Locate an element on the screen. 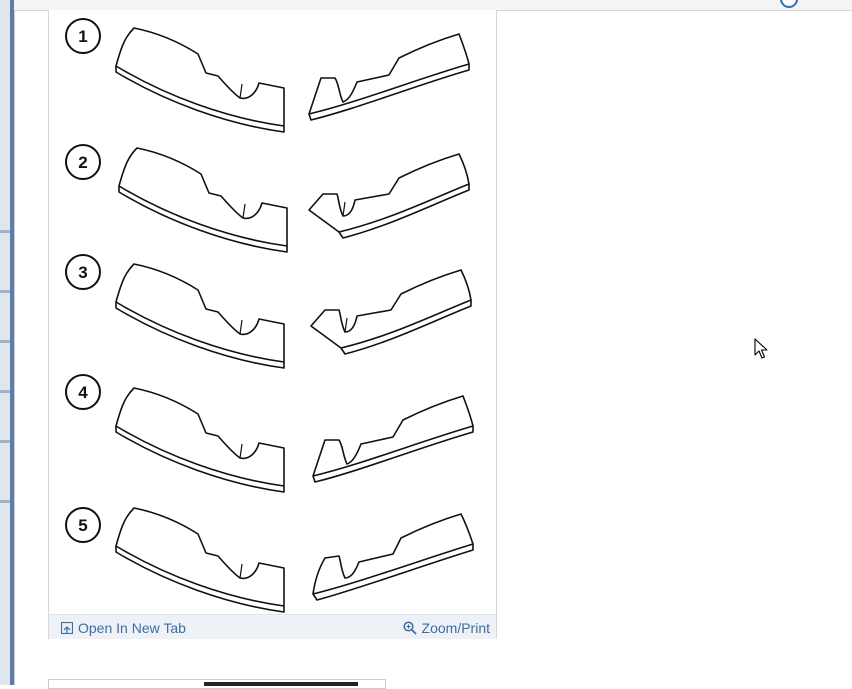 The width and height of the screenshot is (852, 689). figure-footer: Open In New Tab Zoom/Print is located at coordinates (272, 626).